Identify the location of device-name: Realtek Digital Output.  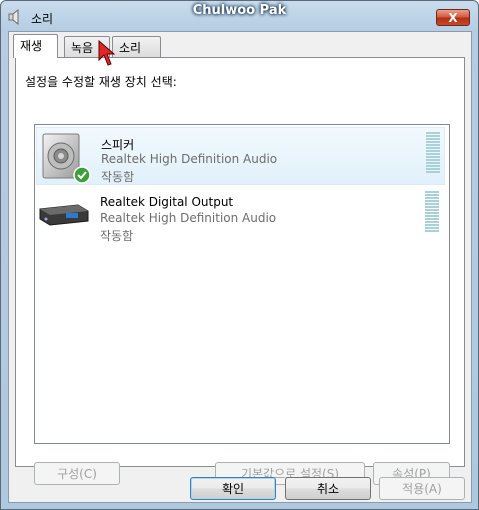
(167, 202).